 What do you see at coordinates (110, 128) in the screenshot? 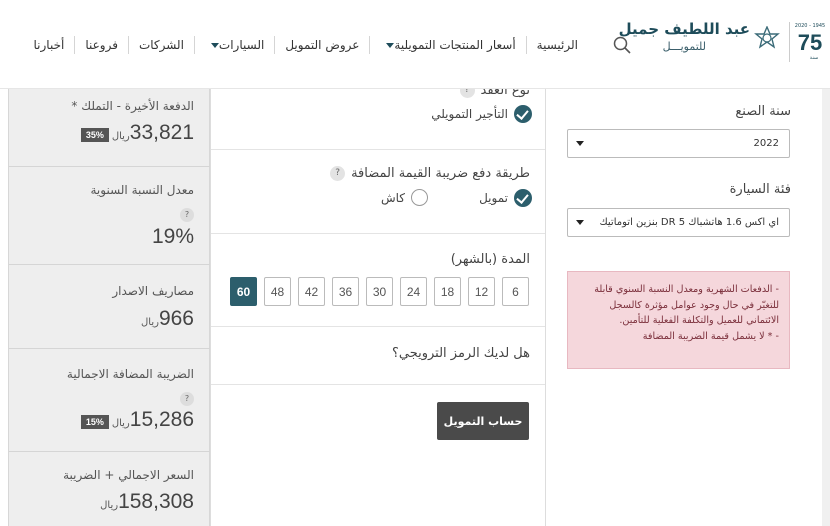
I see `final-payment-row: الدفعة الأخيرة - التملك * 33,821ريال35%` at bounding box center [110, 128].